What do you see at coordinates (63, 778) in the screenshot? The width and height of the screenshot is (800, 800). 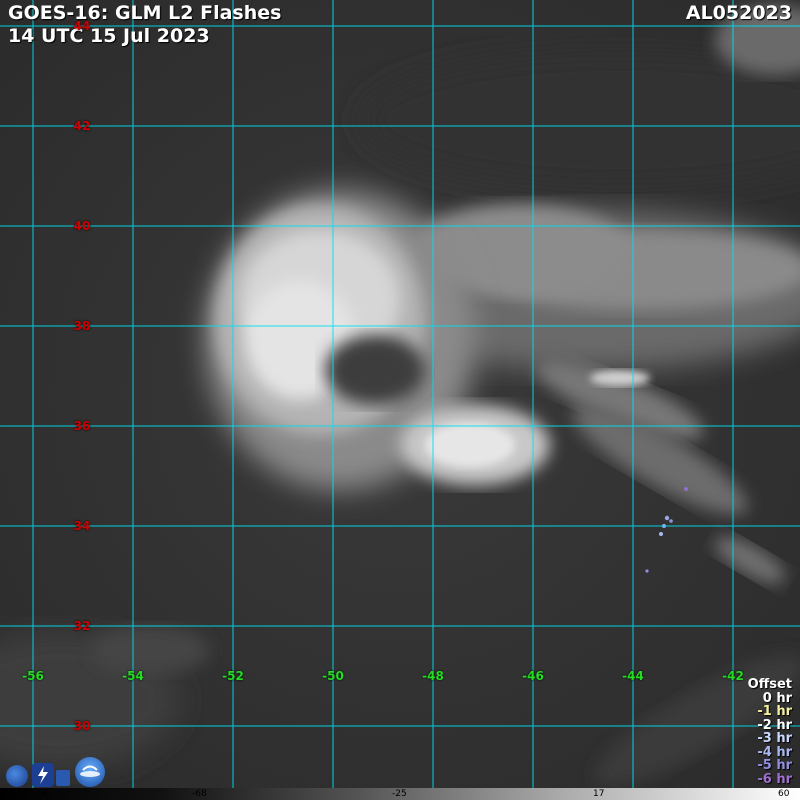 I see `cira-logo` at bounding box center [63, 778].